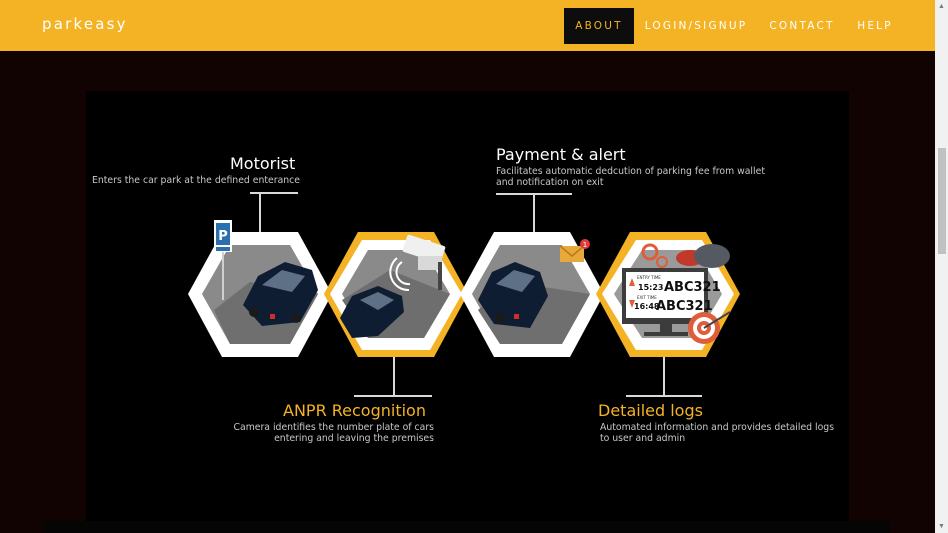  I want to click on scroll-down-arrow-icon: ▼, so click(941, 526).